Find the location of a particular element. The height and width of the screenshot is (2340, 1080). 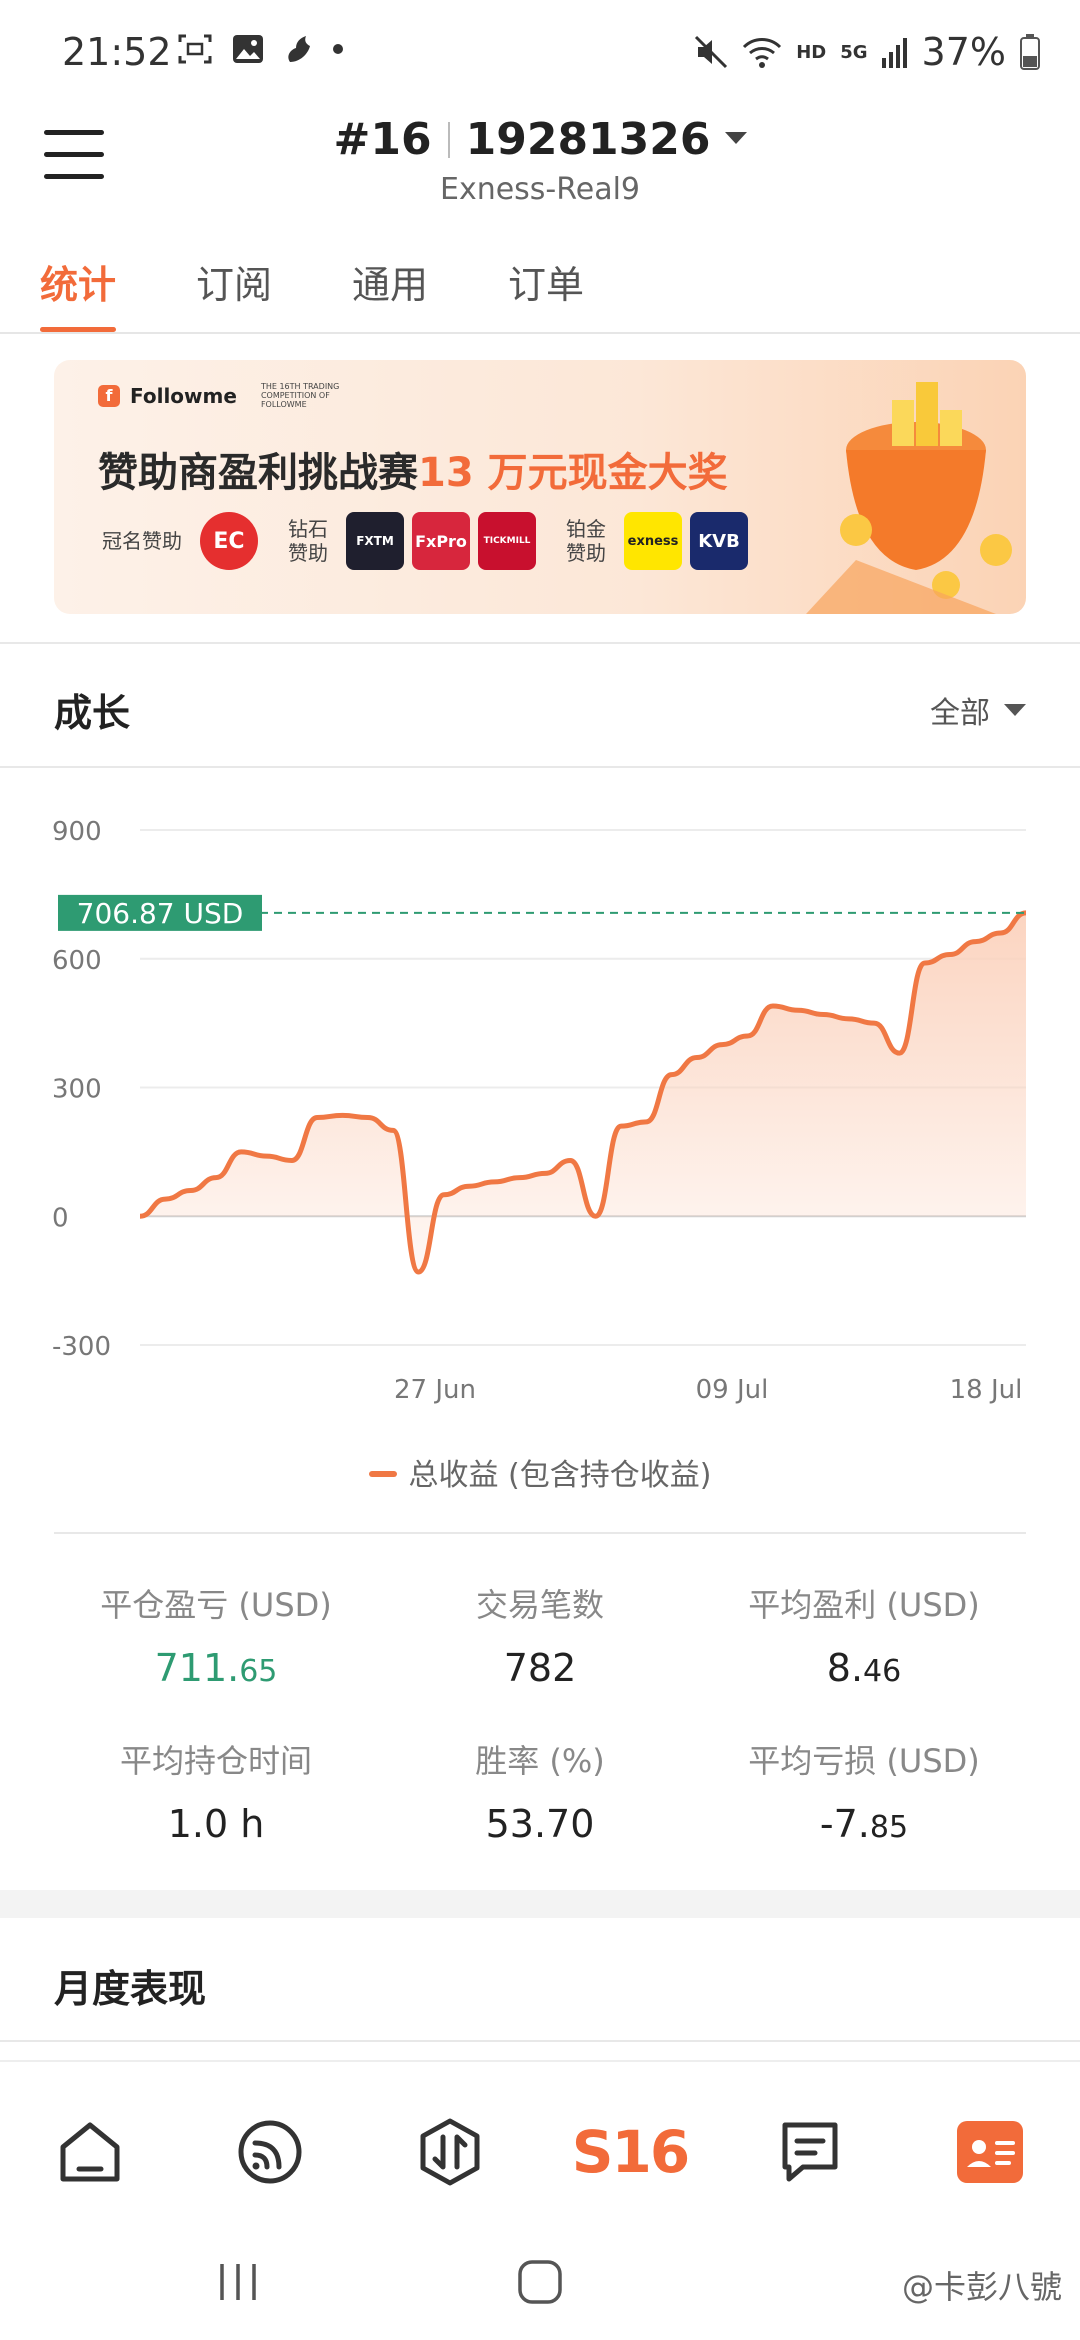

fxpro-logo: FxPro is located at coordinates (441, 541).